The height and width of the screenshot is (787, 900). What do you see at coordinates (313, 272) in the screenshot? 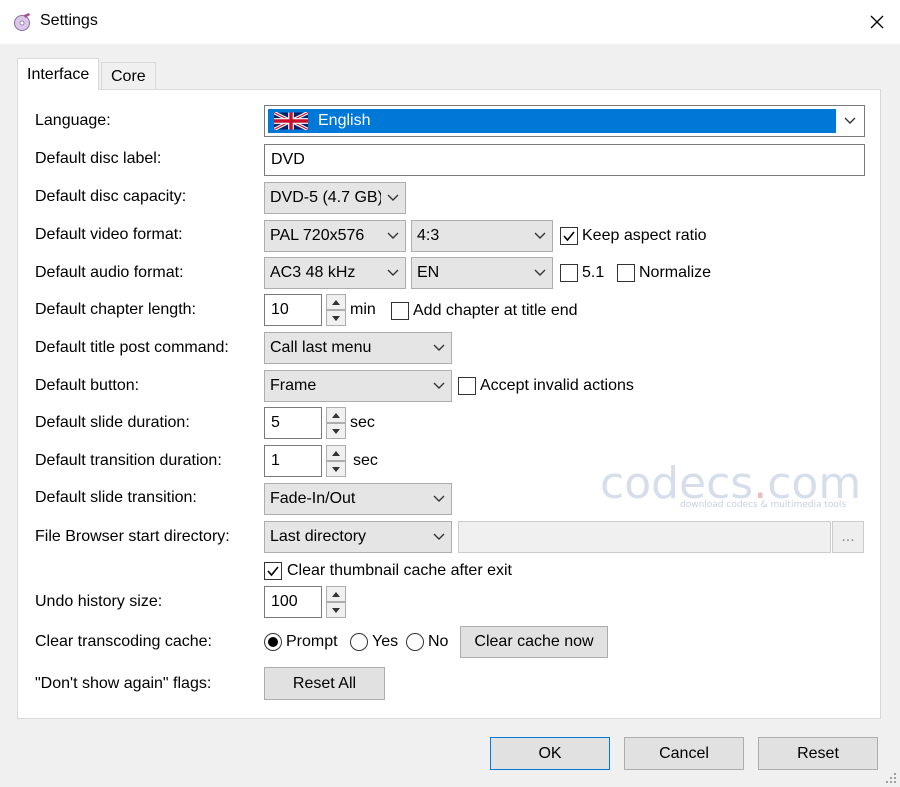
I see `audio-format-value: AC3 48 kHz` at bounding box center [313, 272].